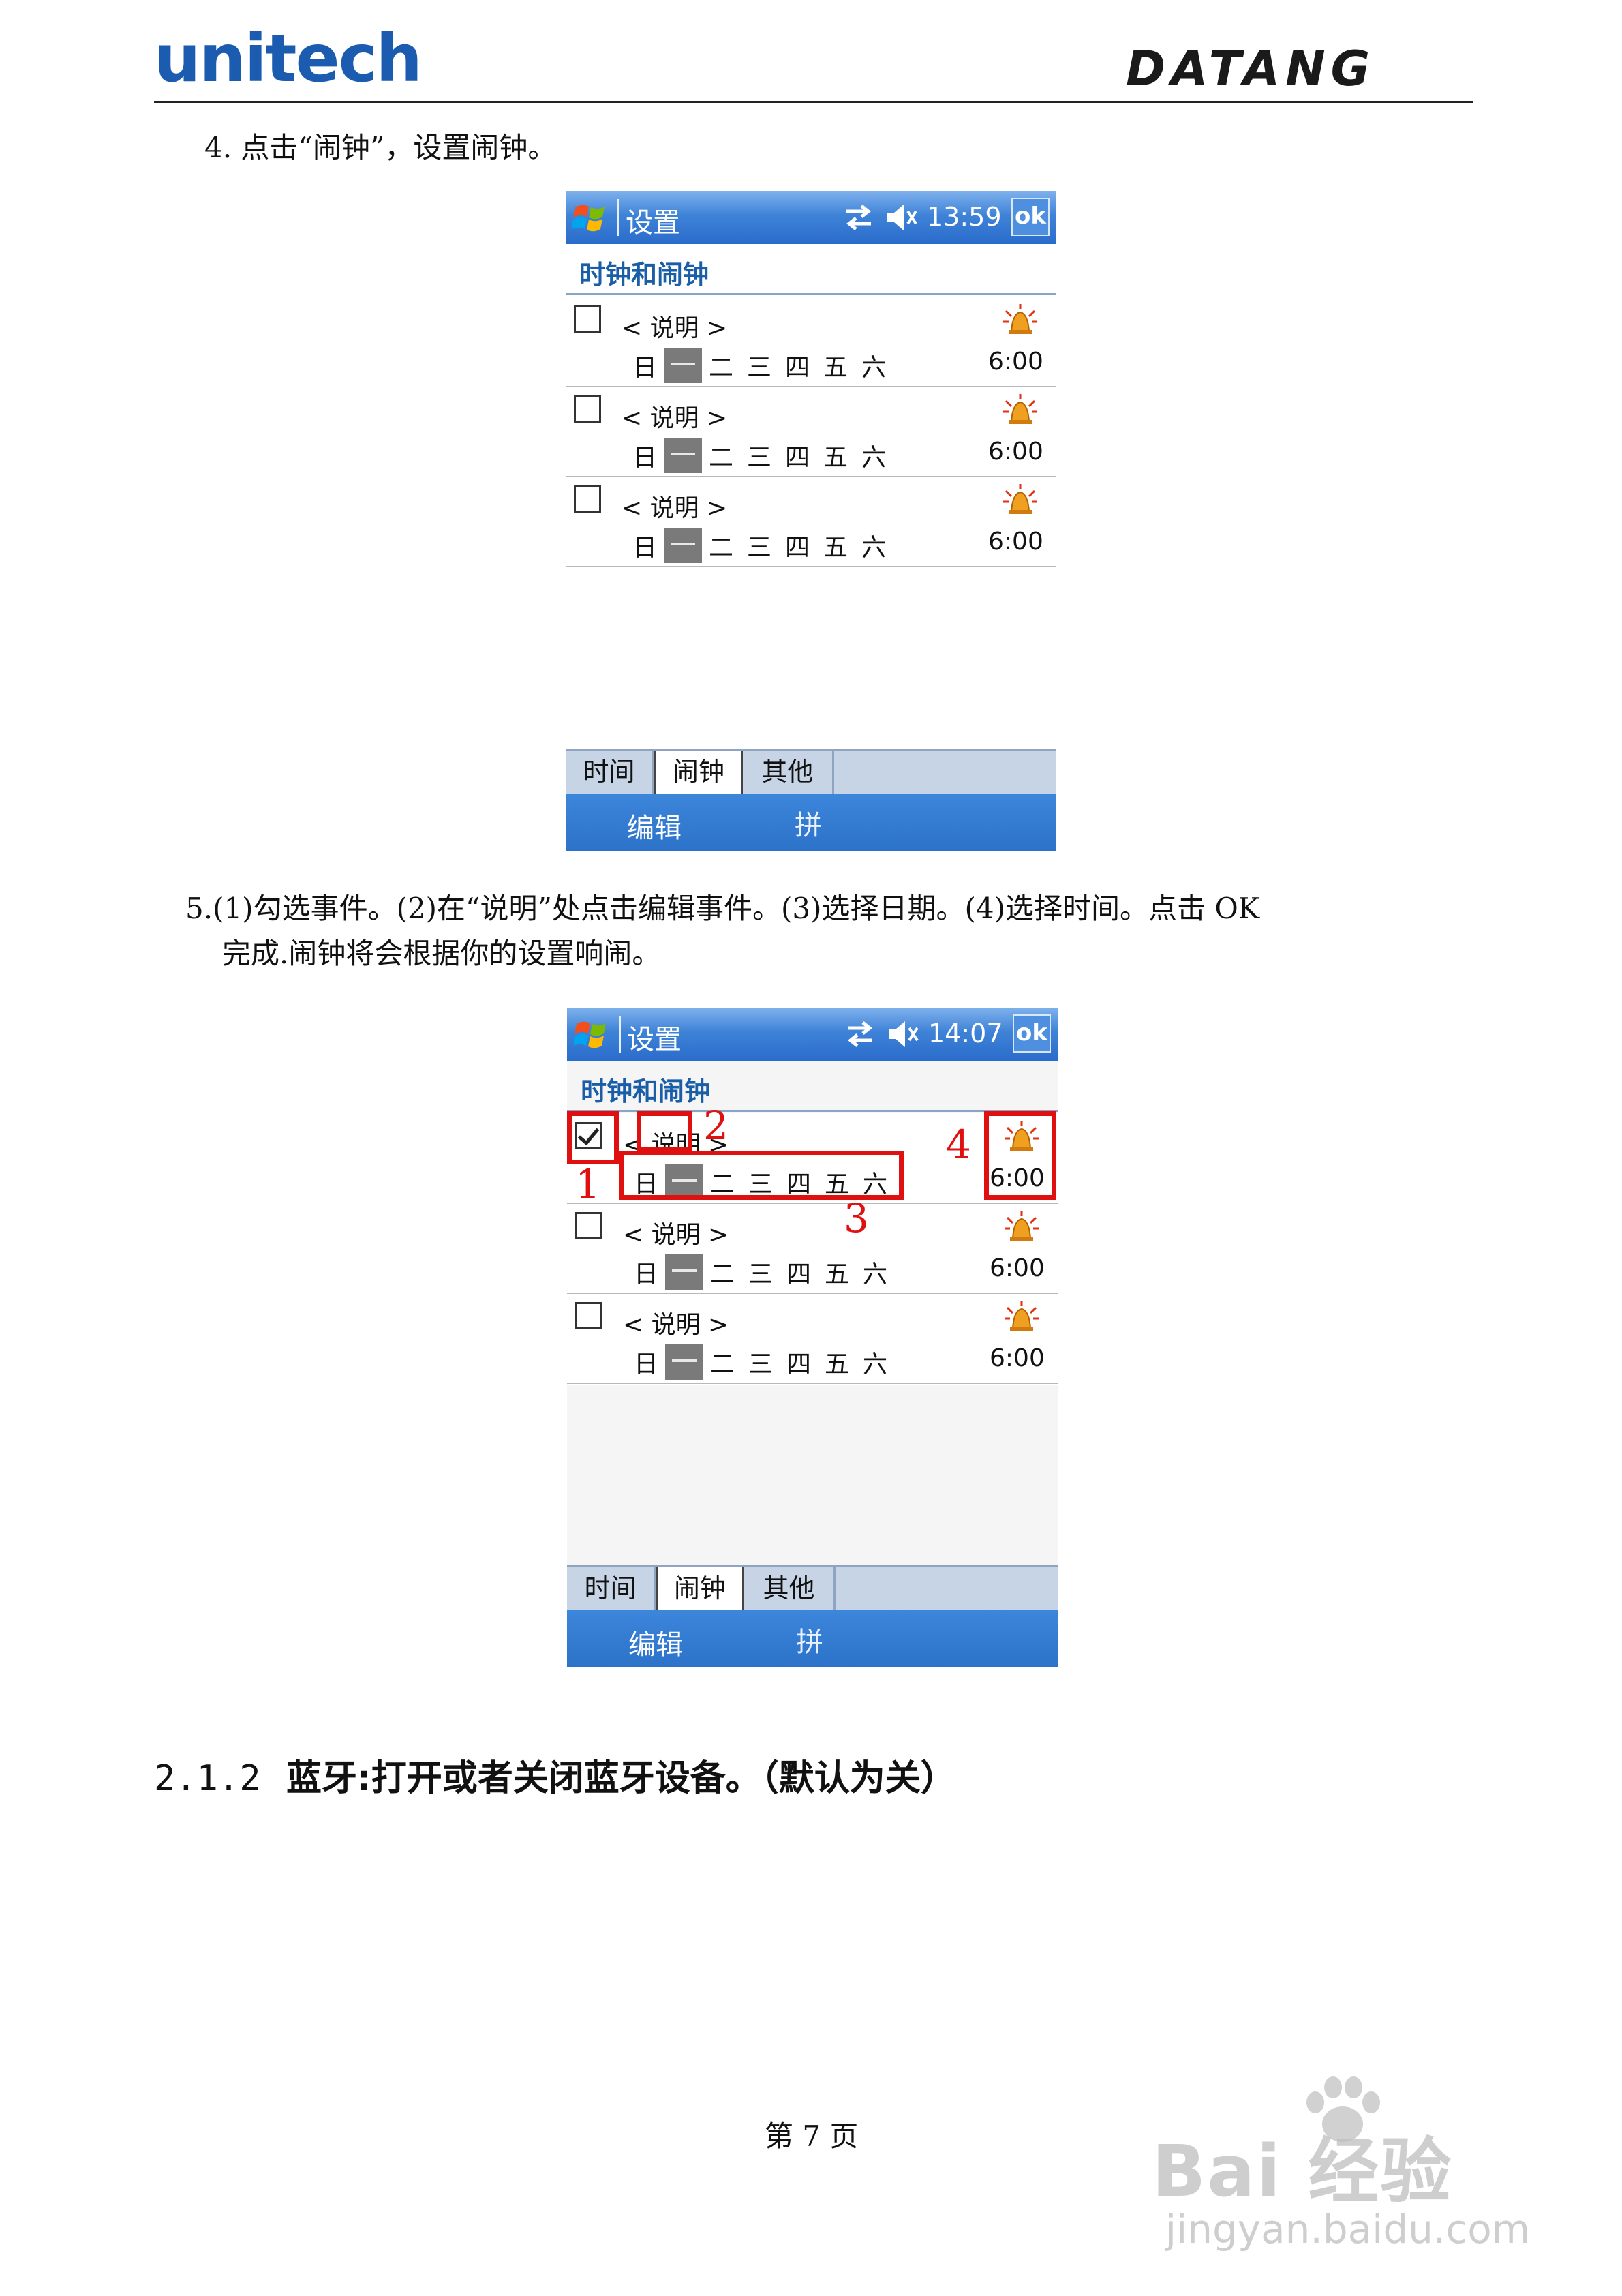 The width and height of the screenshot is (1622, 2296). What do you see at coordinates (380, 147) in the screenshot?
I see `step-4-text: 4. 点击“闹钟”，设置闹钟。` at bounding box center [380, 147].